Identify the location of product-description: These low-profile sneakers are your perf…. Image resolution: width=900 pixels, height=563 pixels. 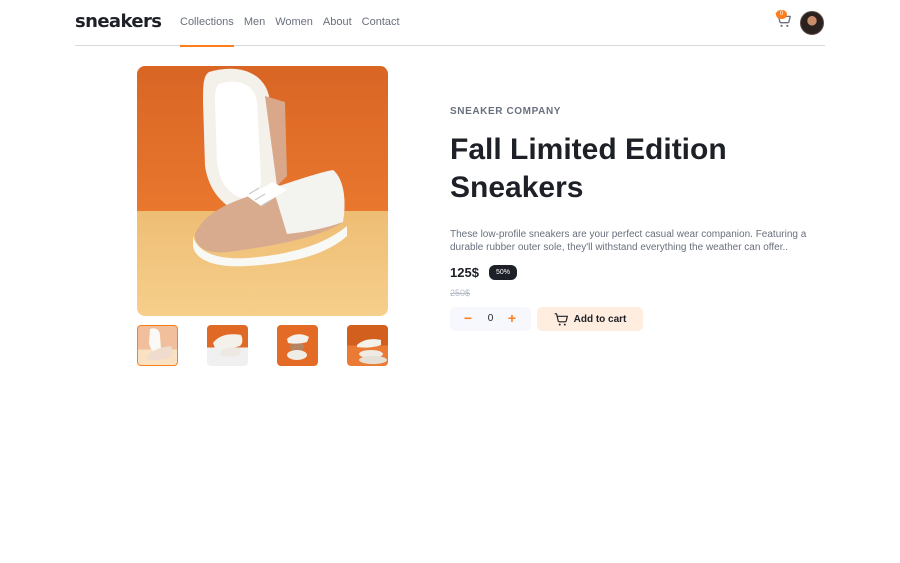
(628, 241).